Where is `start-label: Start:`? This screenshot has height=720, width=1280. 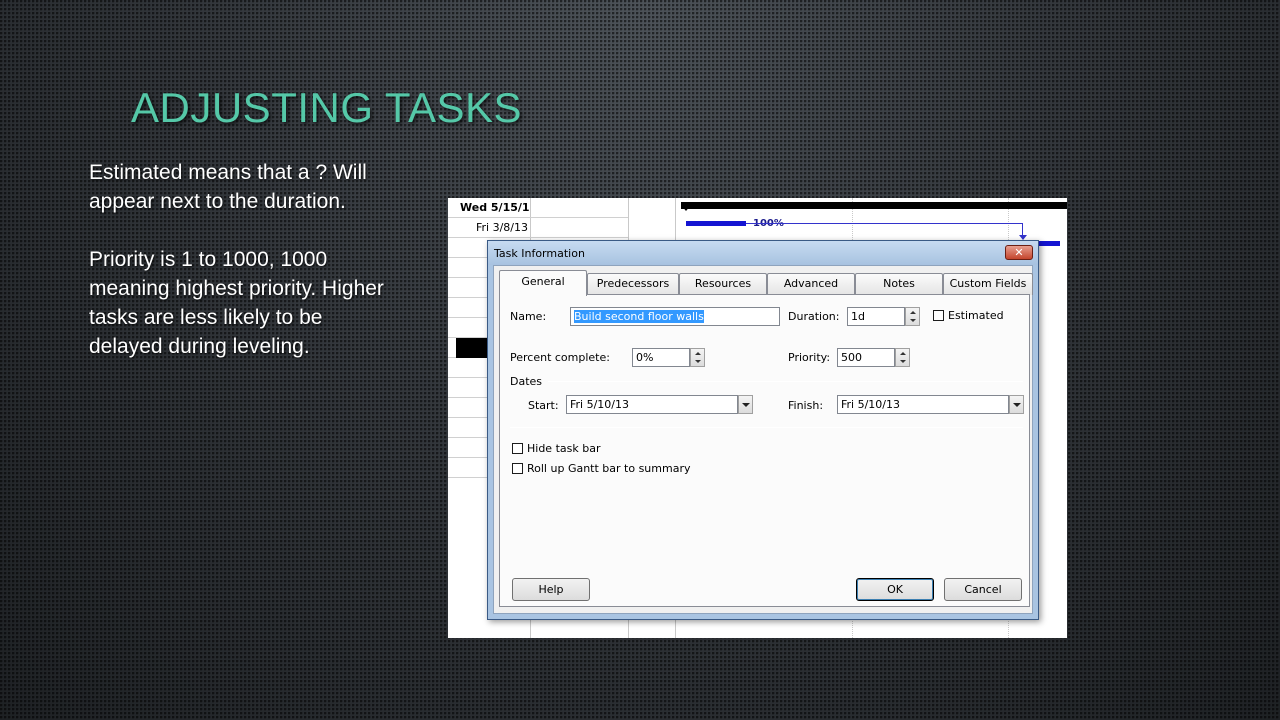
start-label: Start: is located at coordinates (543, 405).